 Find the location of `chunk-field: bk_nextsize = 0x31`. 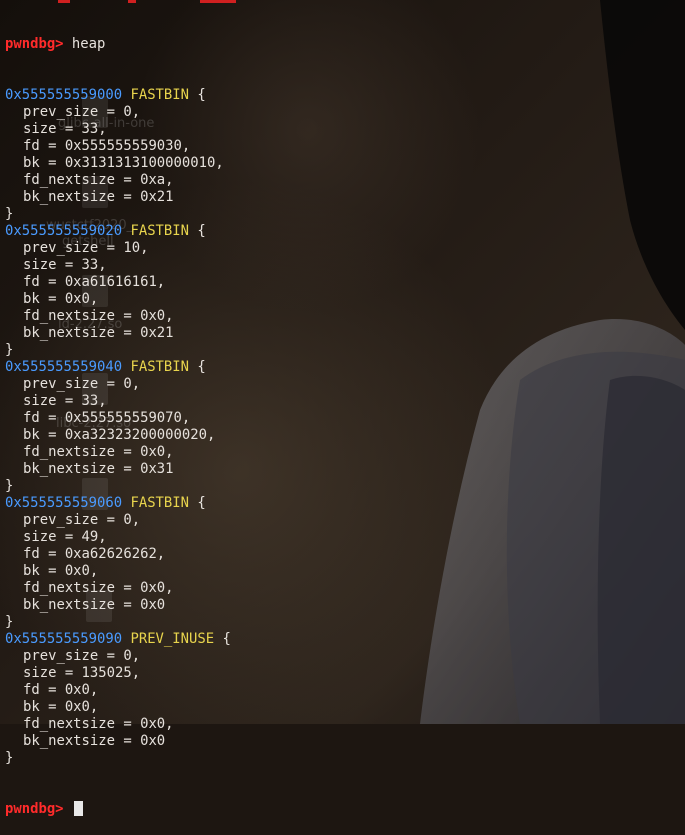

chunk-field: bk_nextsize = 0x31 is located at coordinates (98, 469).